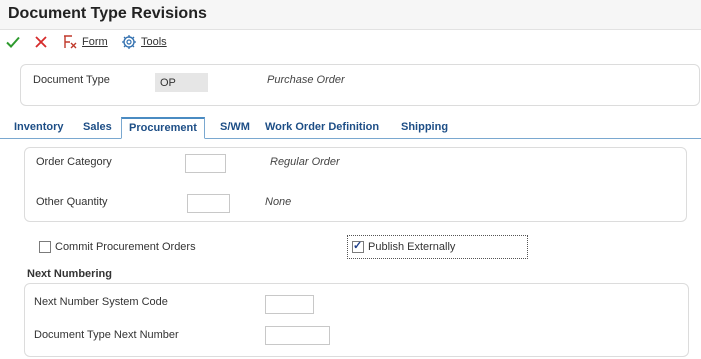 This screenshot has width=701, height=359. Describe the element at coordinates (412, 247) in the screenshot. I see `publish-externally-label: Publish Externally` at that location.